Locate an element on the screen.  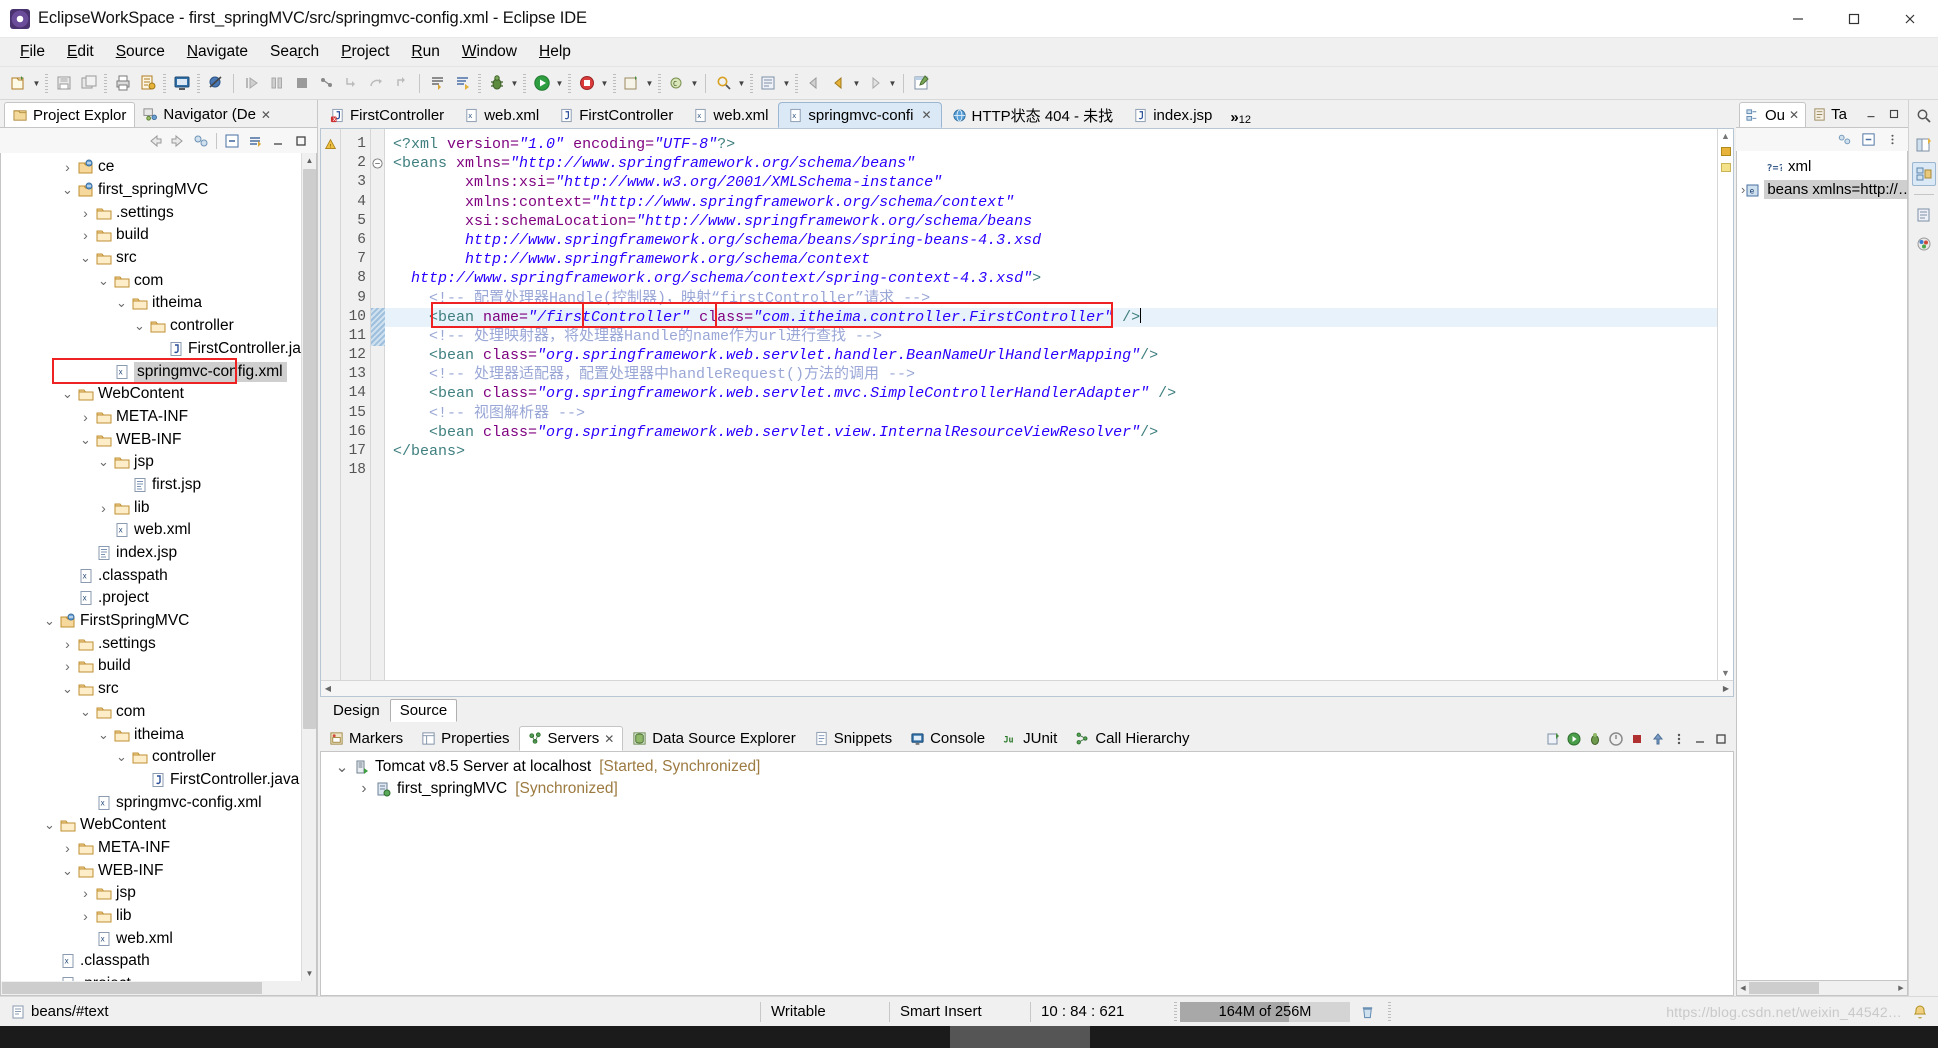
editor-view-tab-design: Design is located at coordinates (356, 710).